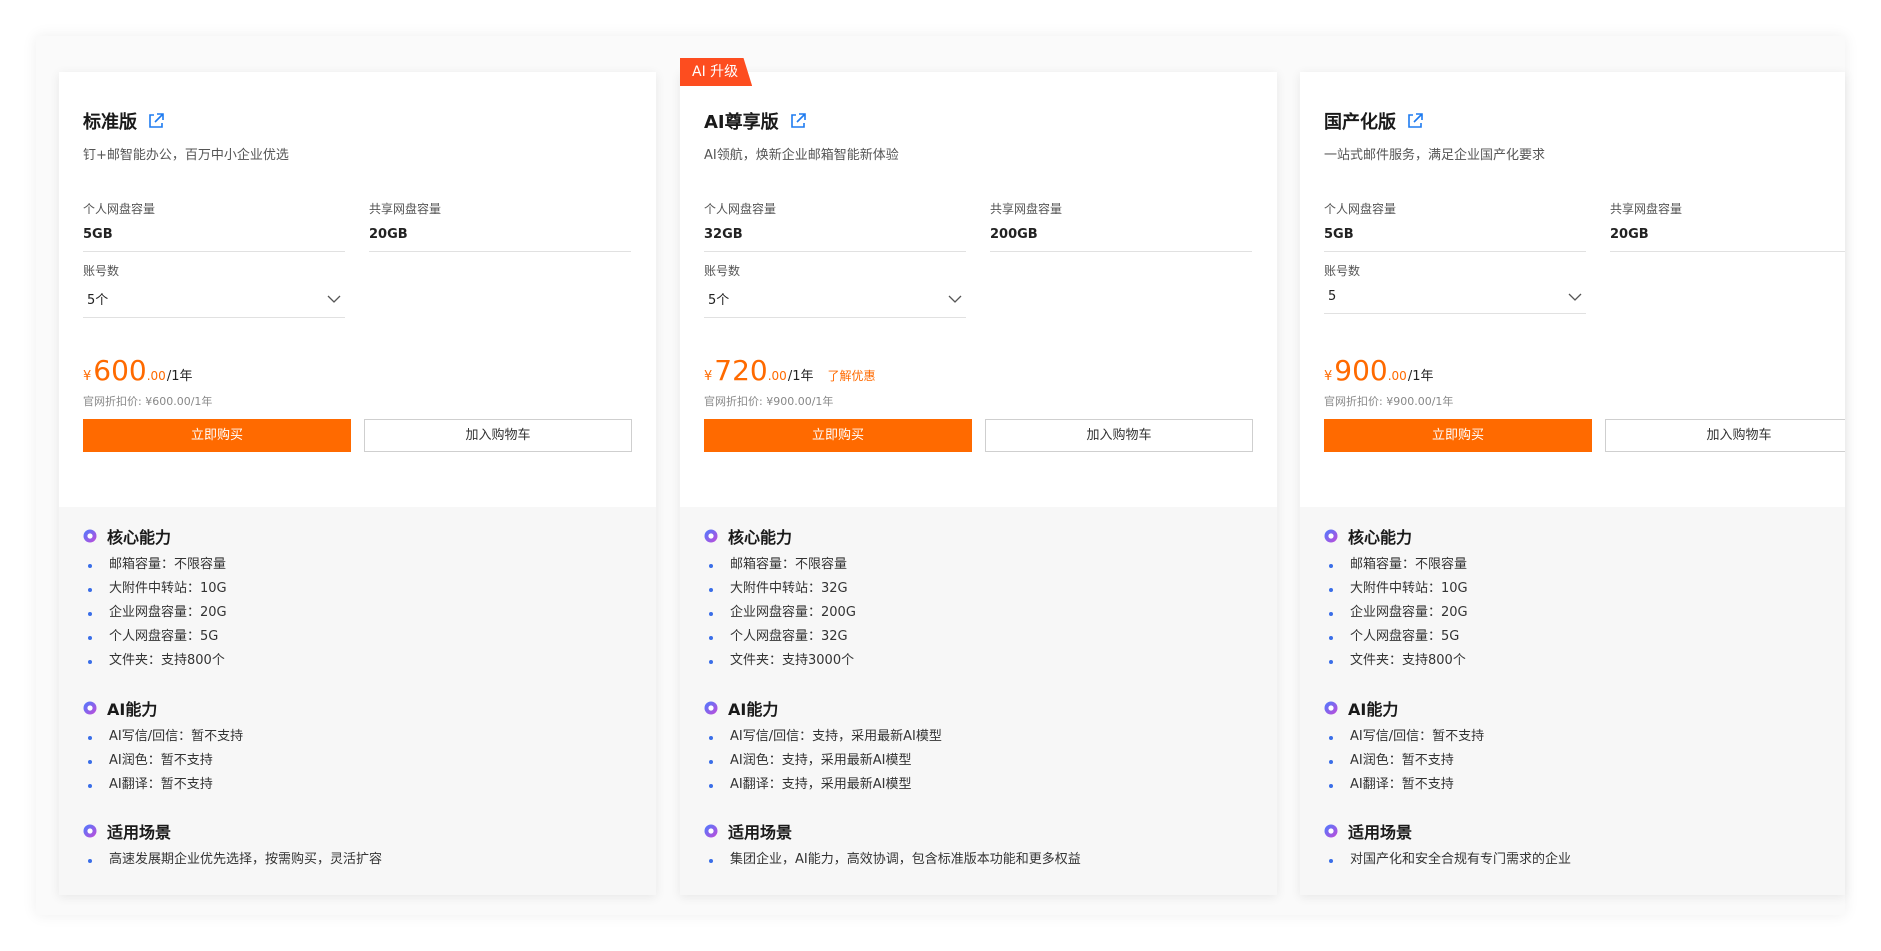  Describe the element at coordinates (155, 613) in the screenshot. I see `feature-item: 企业网盘容量：20G` at that location.